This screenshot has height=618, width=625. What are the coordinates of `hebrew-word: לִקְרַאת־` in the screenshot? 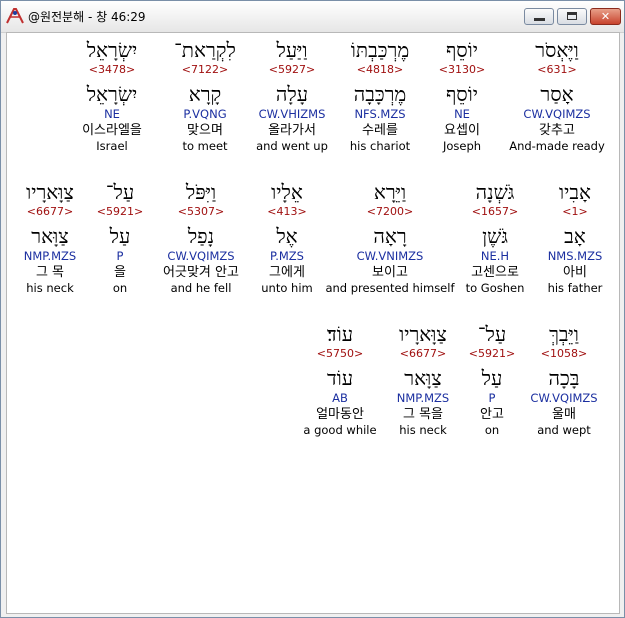 It's located at (205, 50).